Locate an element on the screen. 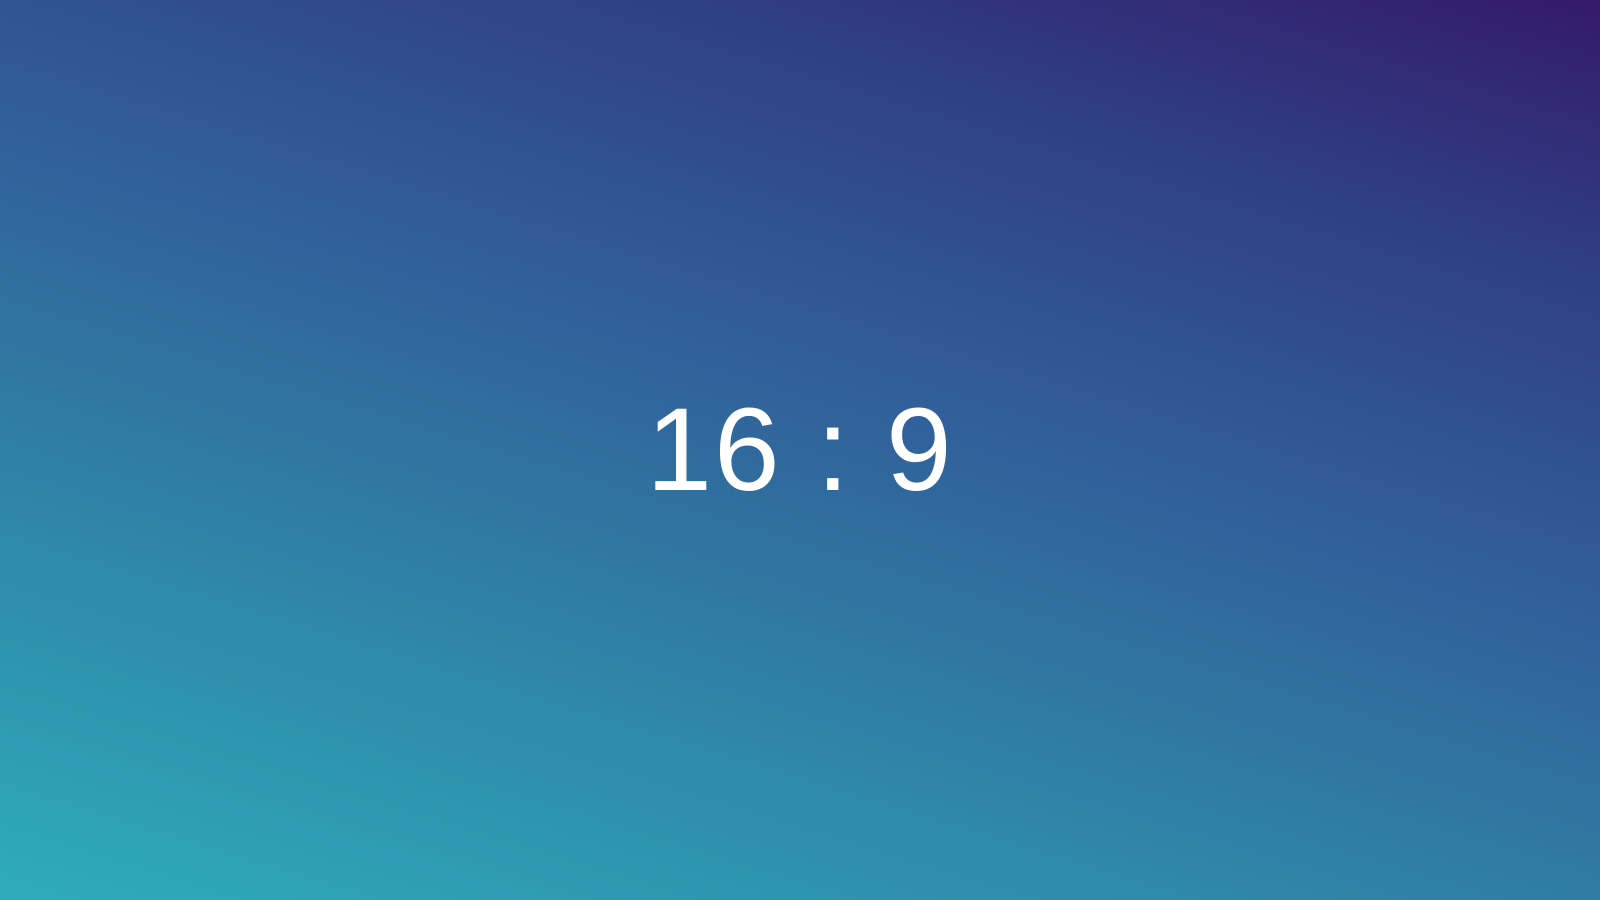  aspect-ratio-label: 16 : 9 is located at coordinates (800, 450).